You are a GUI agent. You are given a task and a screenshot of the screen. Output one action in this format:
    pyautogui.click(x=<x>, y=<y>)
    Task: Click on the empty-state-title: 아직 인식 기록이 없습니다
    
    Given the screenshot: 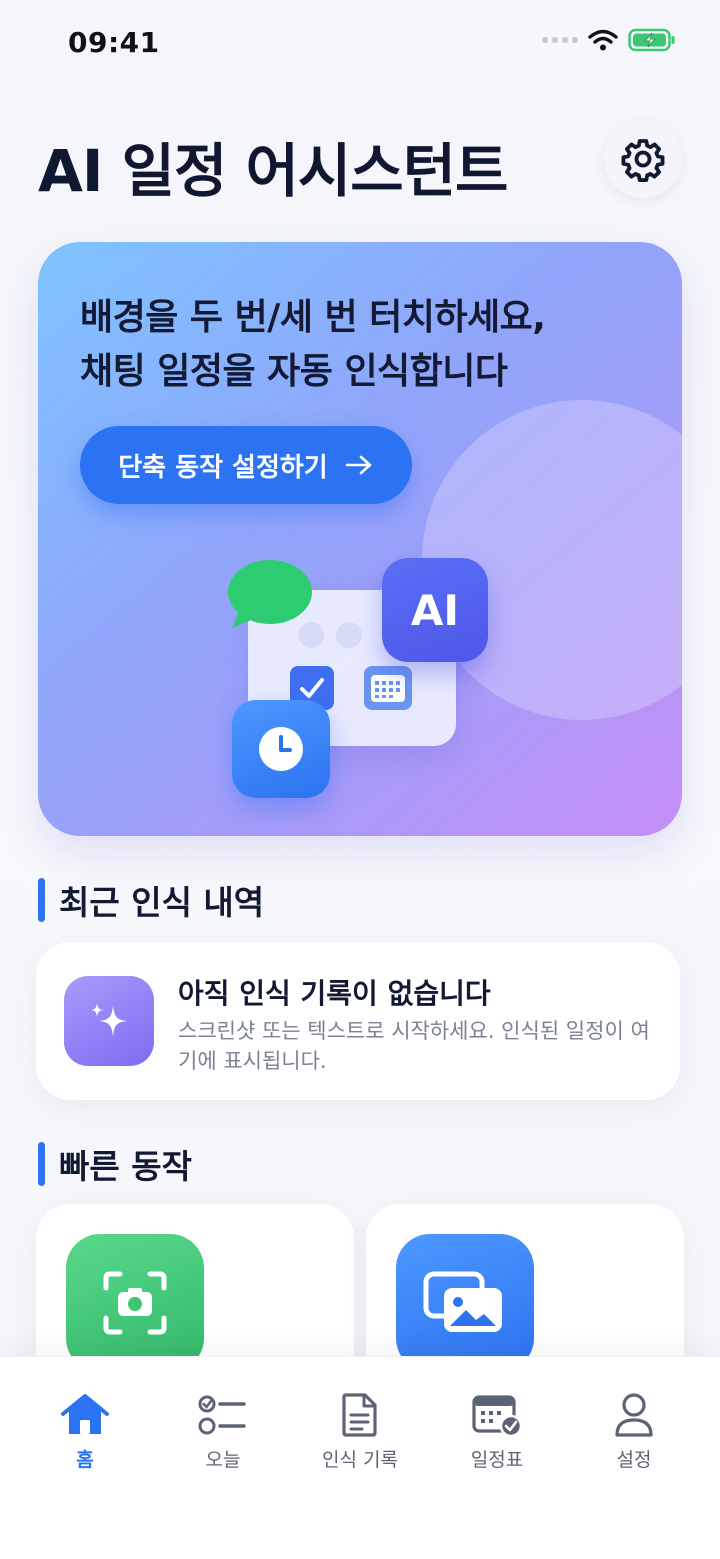 What is the action you would take?
    pyautogui.click(x=334, y=993)
    